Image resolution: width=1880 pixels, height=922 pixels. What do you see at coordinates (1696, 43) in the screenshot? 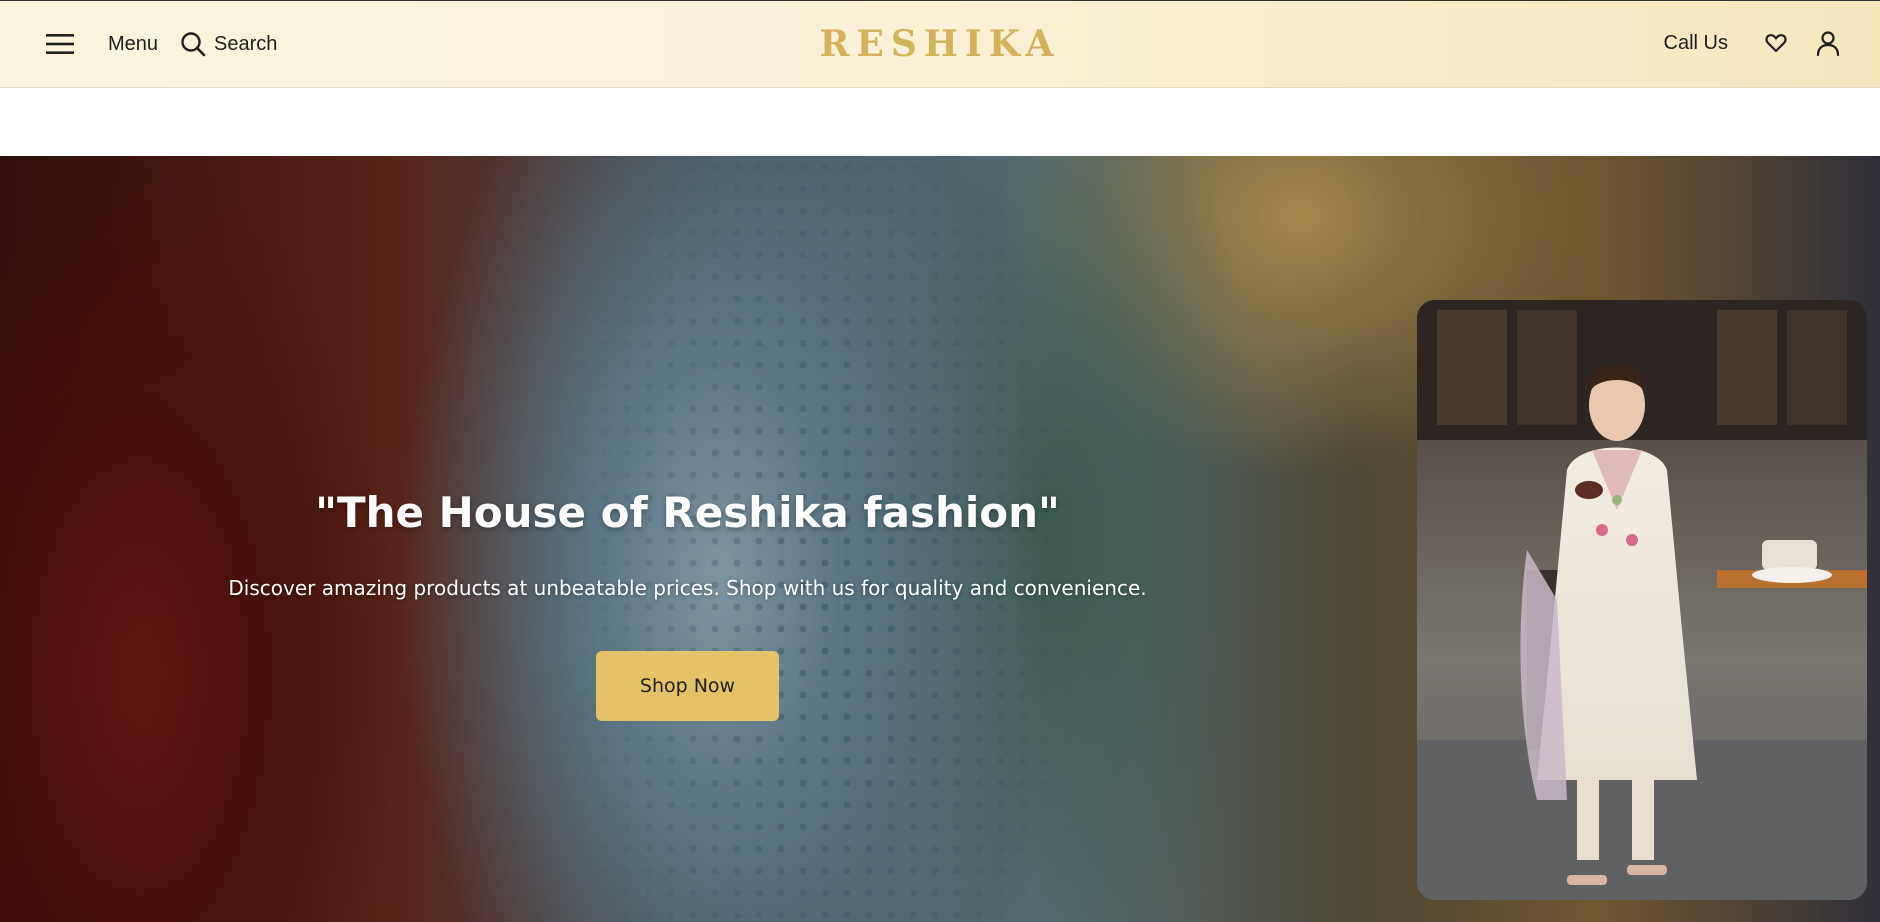
I see `call-us-link: Call Us` at bounding box center [1696, 43].